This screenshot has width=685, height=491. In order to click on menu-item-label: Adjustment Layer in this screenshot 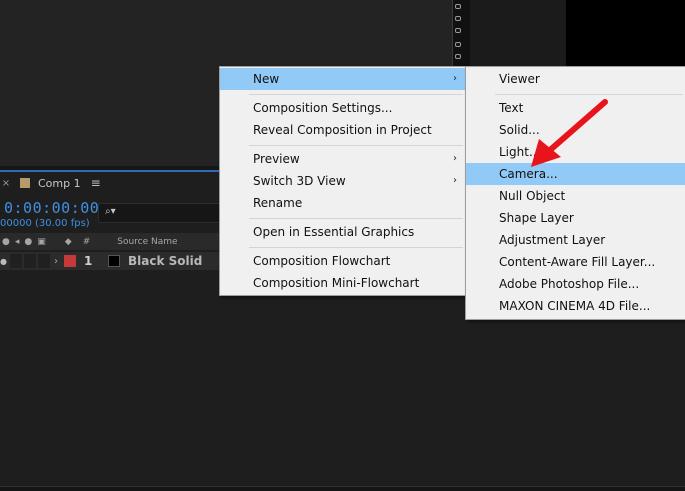, I will do `click(552, 240)`.